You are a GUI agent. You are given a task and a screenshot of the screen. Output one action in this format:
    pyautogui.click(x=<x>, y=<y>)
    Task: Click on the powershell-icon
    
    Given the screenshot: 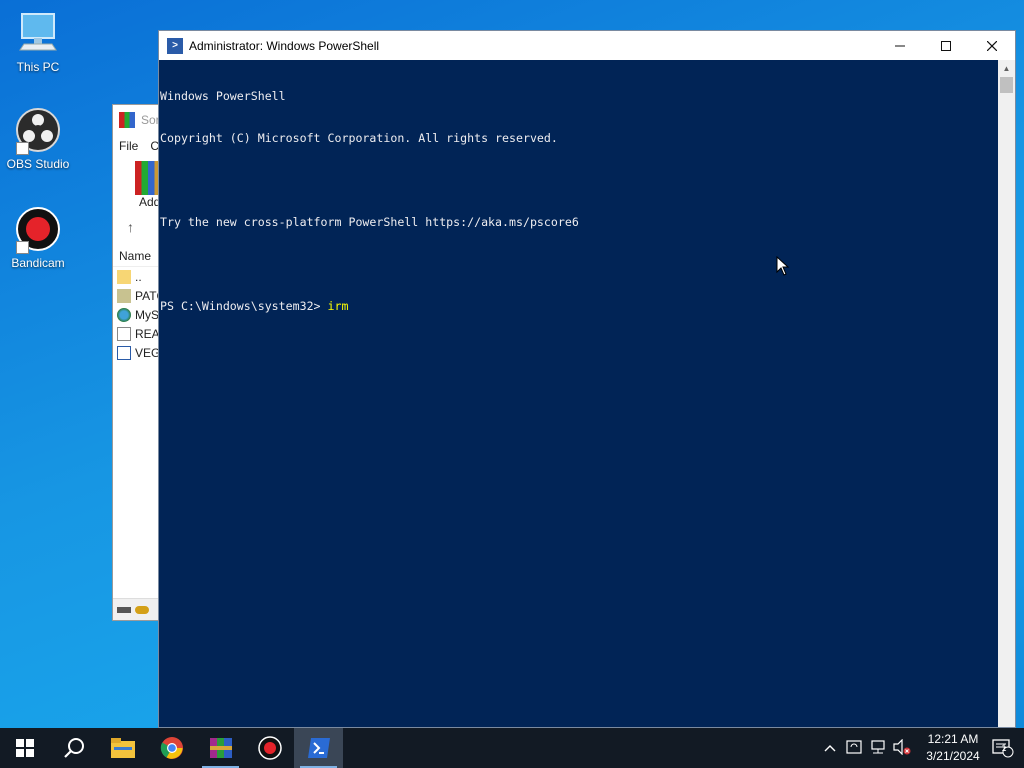 What is the action you would take?
    pyautogui.click(x=318, y=748)
    